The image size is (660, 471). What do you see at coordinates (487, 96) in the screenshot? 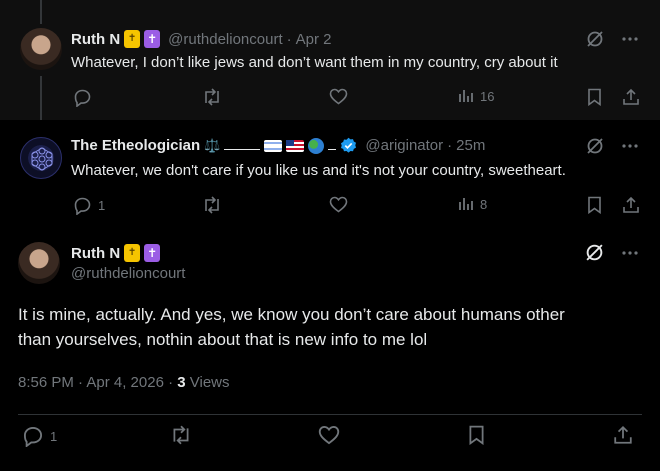
I see `views-count: 16` at bounding box center [487, 96].